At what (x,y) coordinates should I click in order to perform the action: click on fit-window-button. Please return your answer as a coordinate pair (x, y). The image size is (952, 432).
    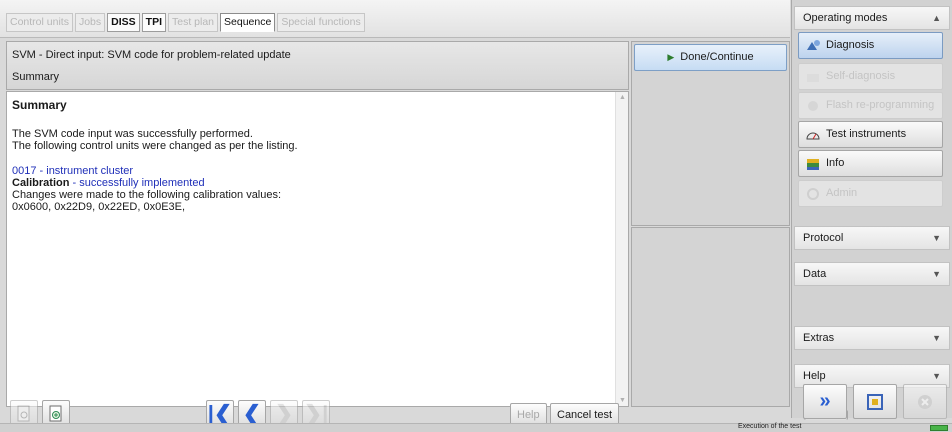
    Looking at the image, I should click on (875, 401).